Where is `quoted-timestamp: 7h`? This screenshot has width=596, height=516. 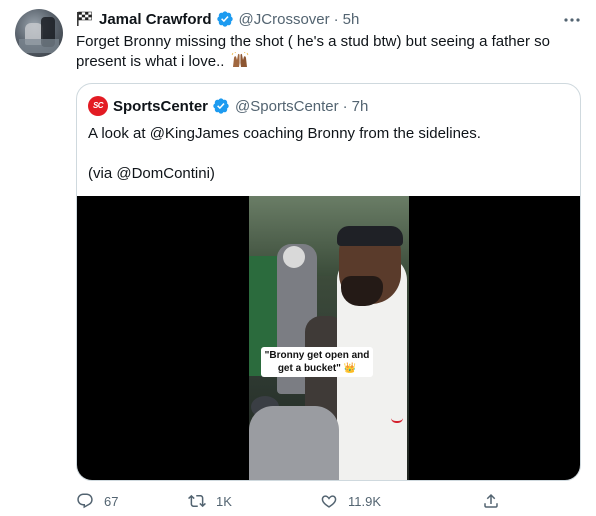
quoted-timestamp: 7h is located at coordinates (360, 106).